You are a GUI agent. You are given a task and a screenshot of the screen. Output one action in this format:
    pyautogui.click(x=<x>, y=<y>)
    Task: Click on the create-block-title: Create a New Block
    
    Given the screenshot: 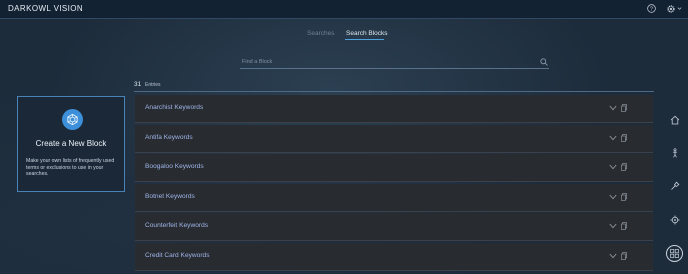 What is the action you would take?
    pyautogui.click(x=71, y=143)
    